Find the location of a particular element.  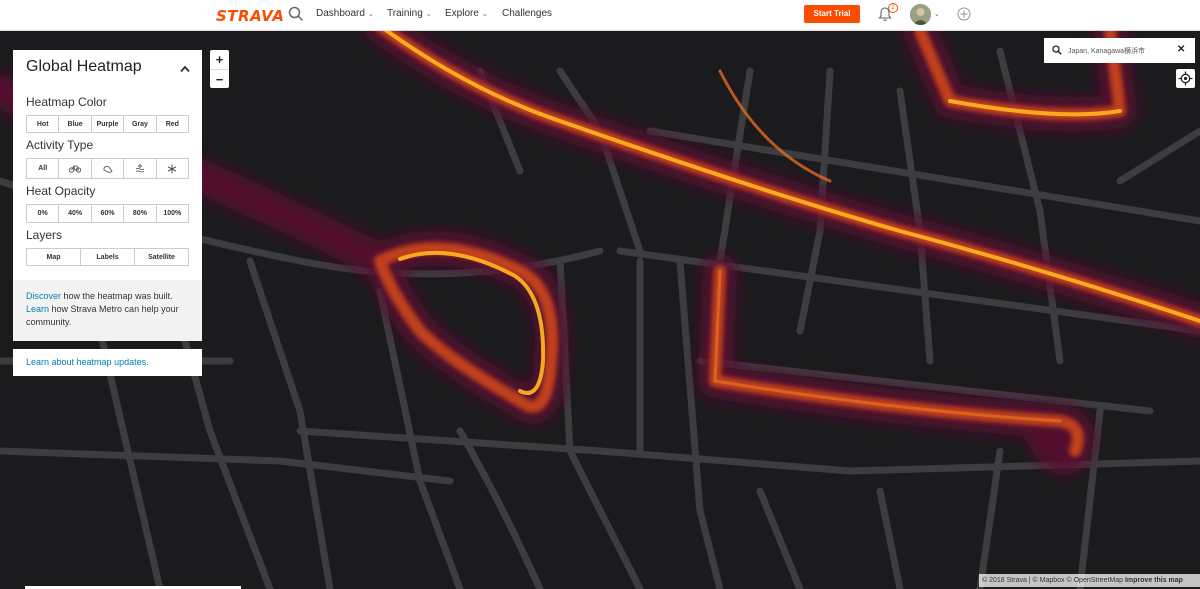

opacity-0-button: 0% is located at coordinates (43, 213).